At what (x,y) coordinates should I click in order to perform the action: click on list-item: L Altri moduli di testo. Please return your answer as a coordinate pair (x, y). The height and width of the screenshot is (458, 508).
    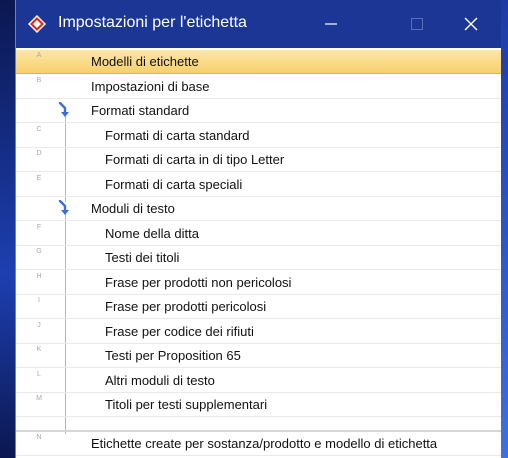
    Looking at the image, I should click on (258, 381).